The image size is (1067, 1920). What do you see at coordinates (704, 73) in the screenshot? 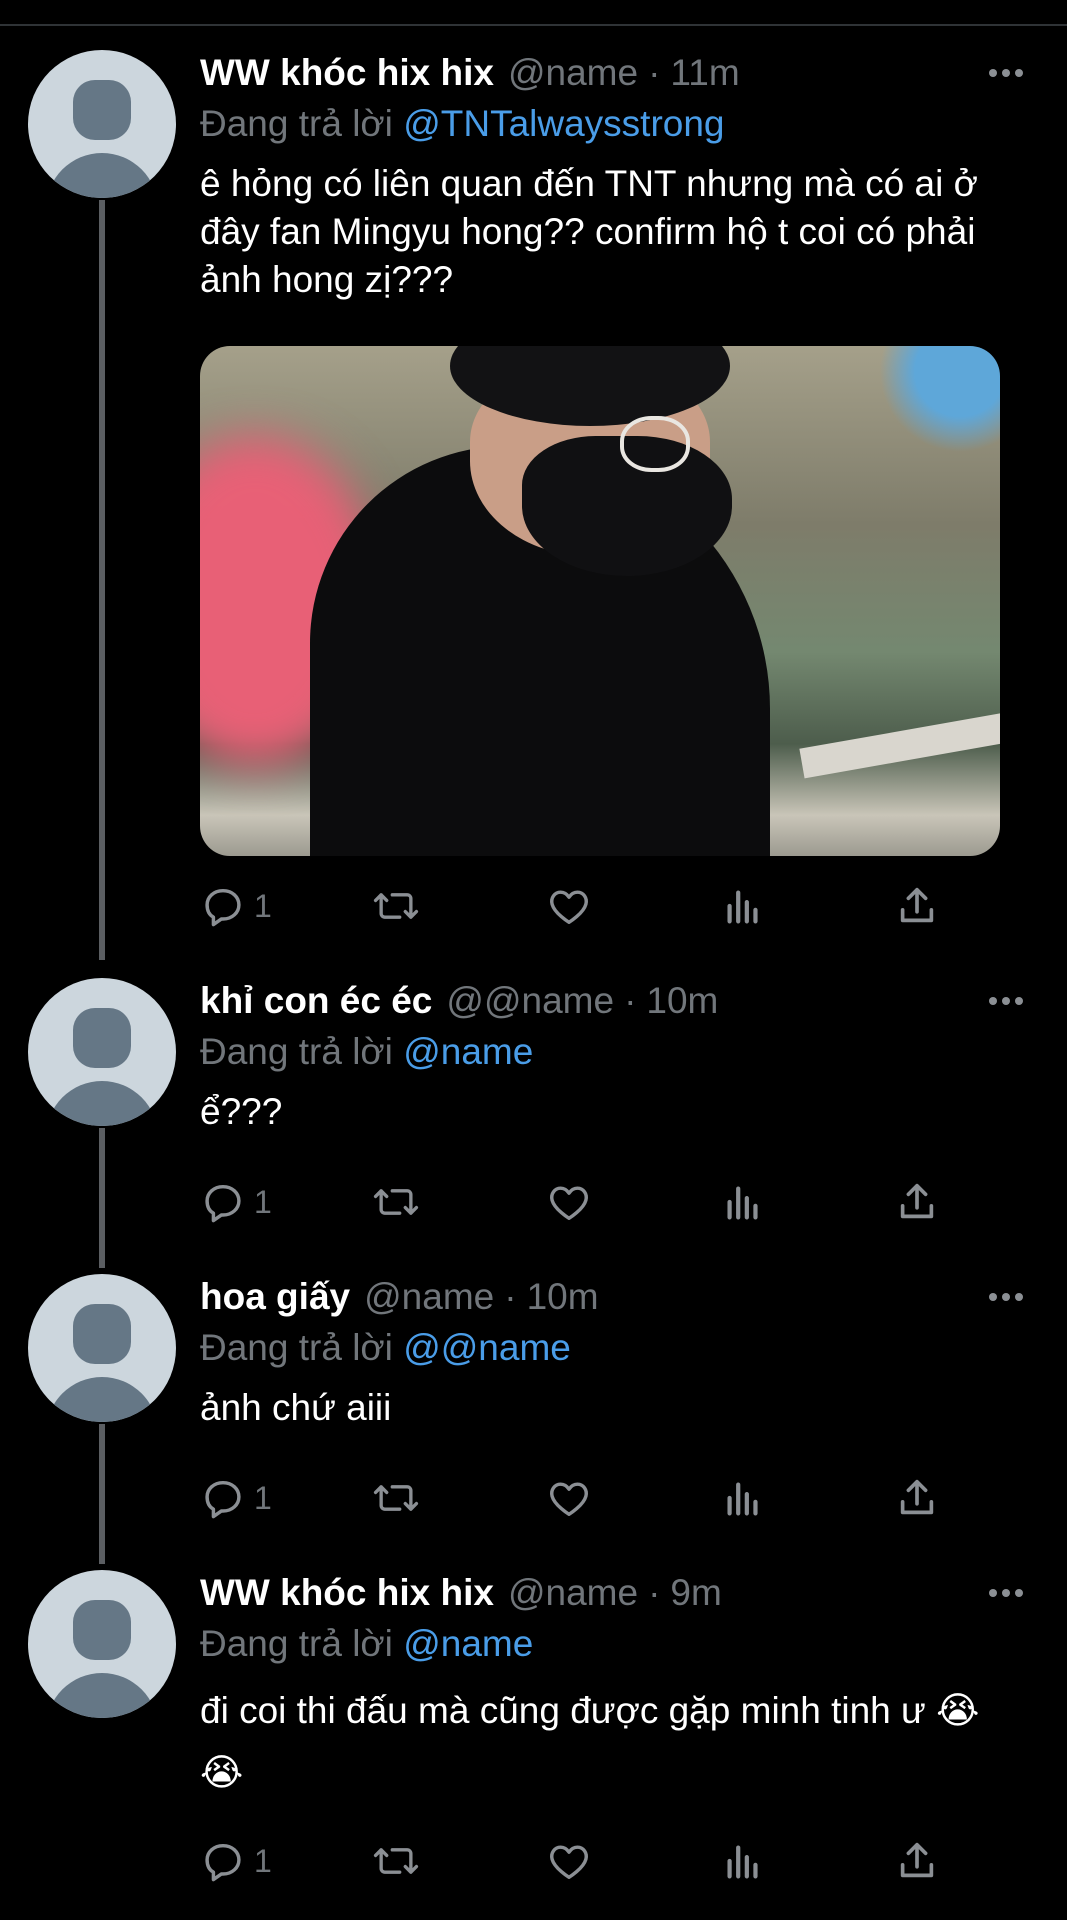
I see `timestamp: 11m` at bounding box center [704, 73].